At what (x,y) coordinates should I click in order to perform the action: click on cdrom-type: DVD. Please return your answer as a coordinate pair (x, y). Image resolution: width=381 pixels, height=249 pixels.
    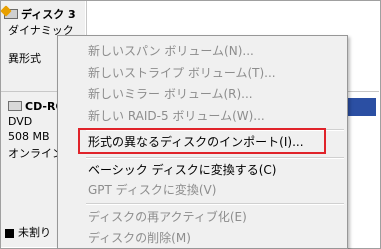
    Looking at the image, I should click on (20, 121).